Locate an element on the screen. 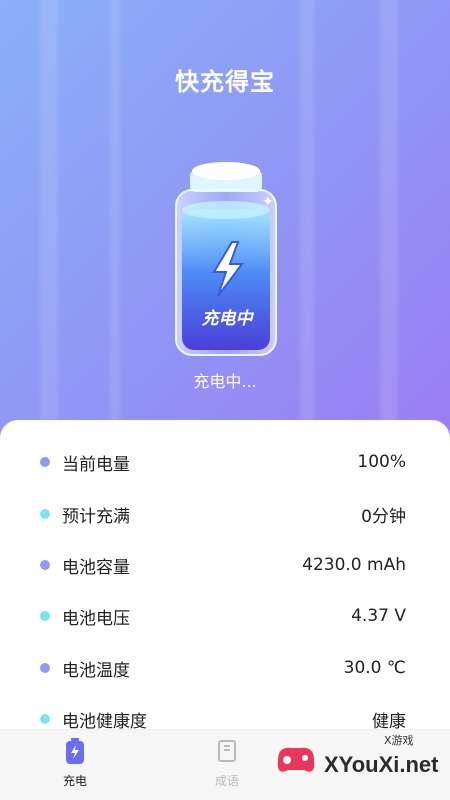 The image size is (450, 800). stat-row-voltage: 电池电压 4.37 V is located at coordinates (223, 616).